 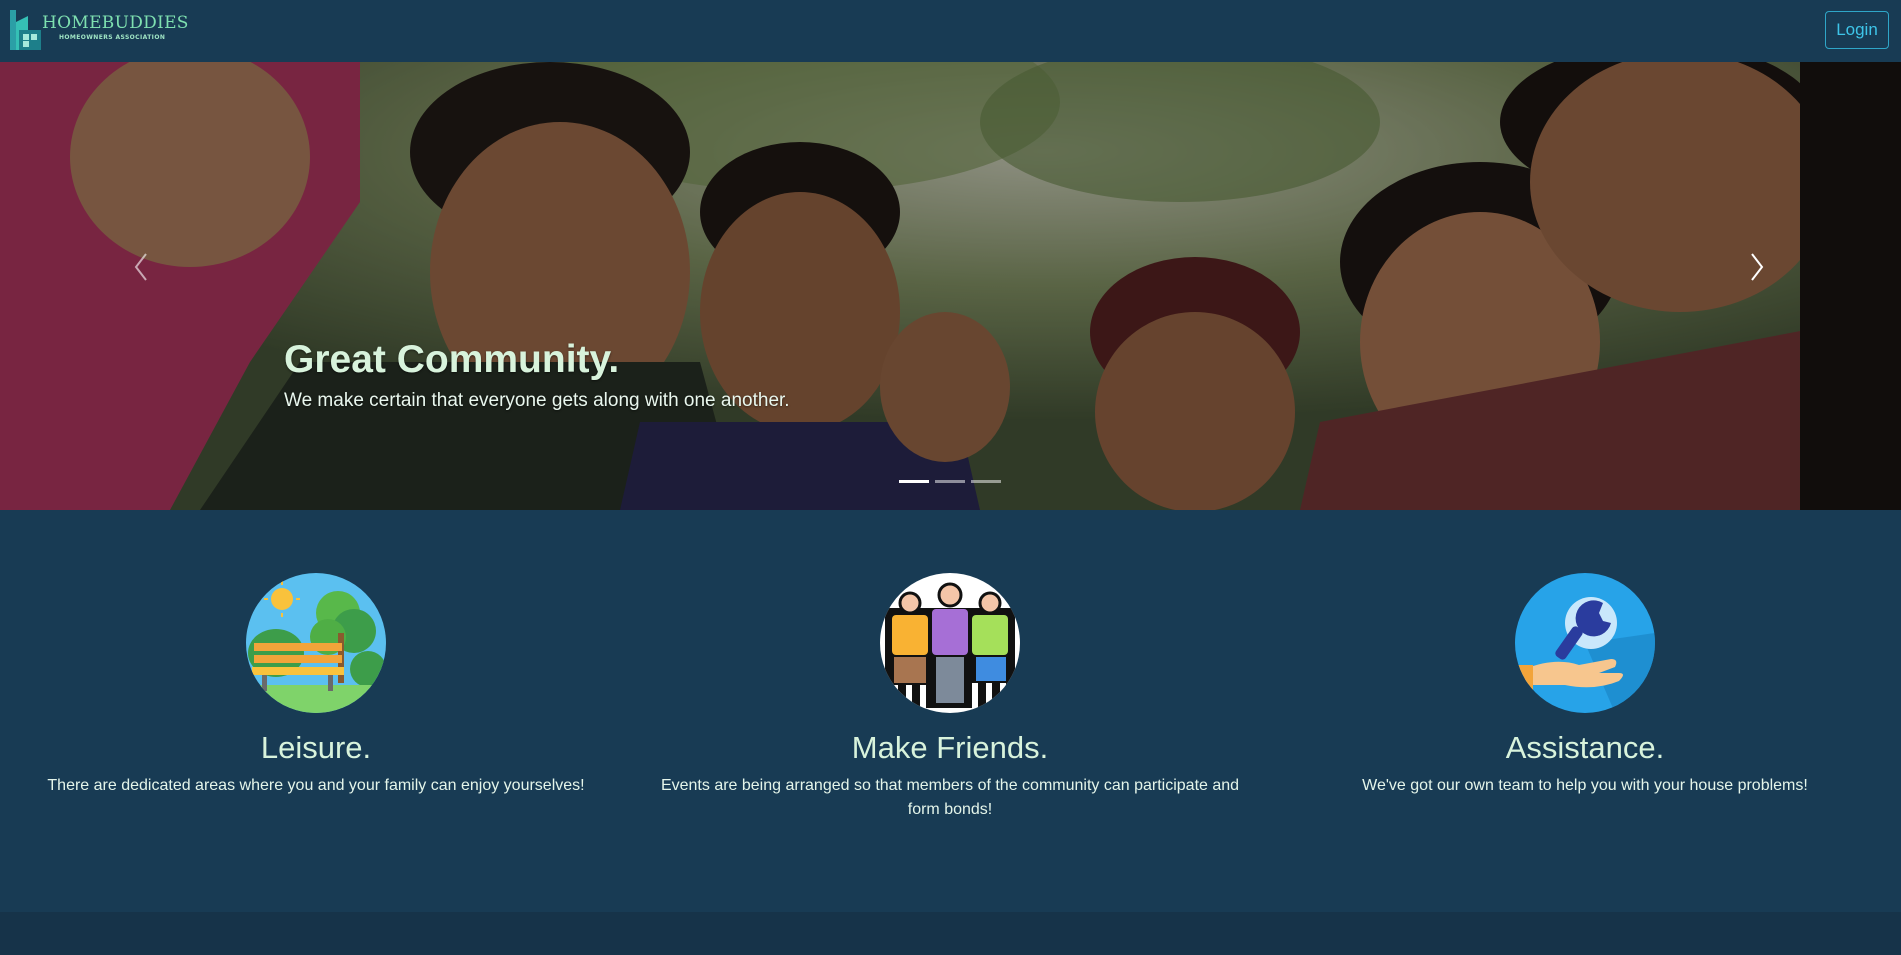 I want to click on feature-title: Assistance., so click(x=1585, y=747).